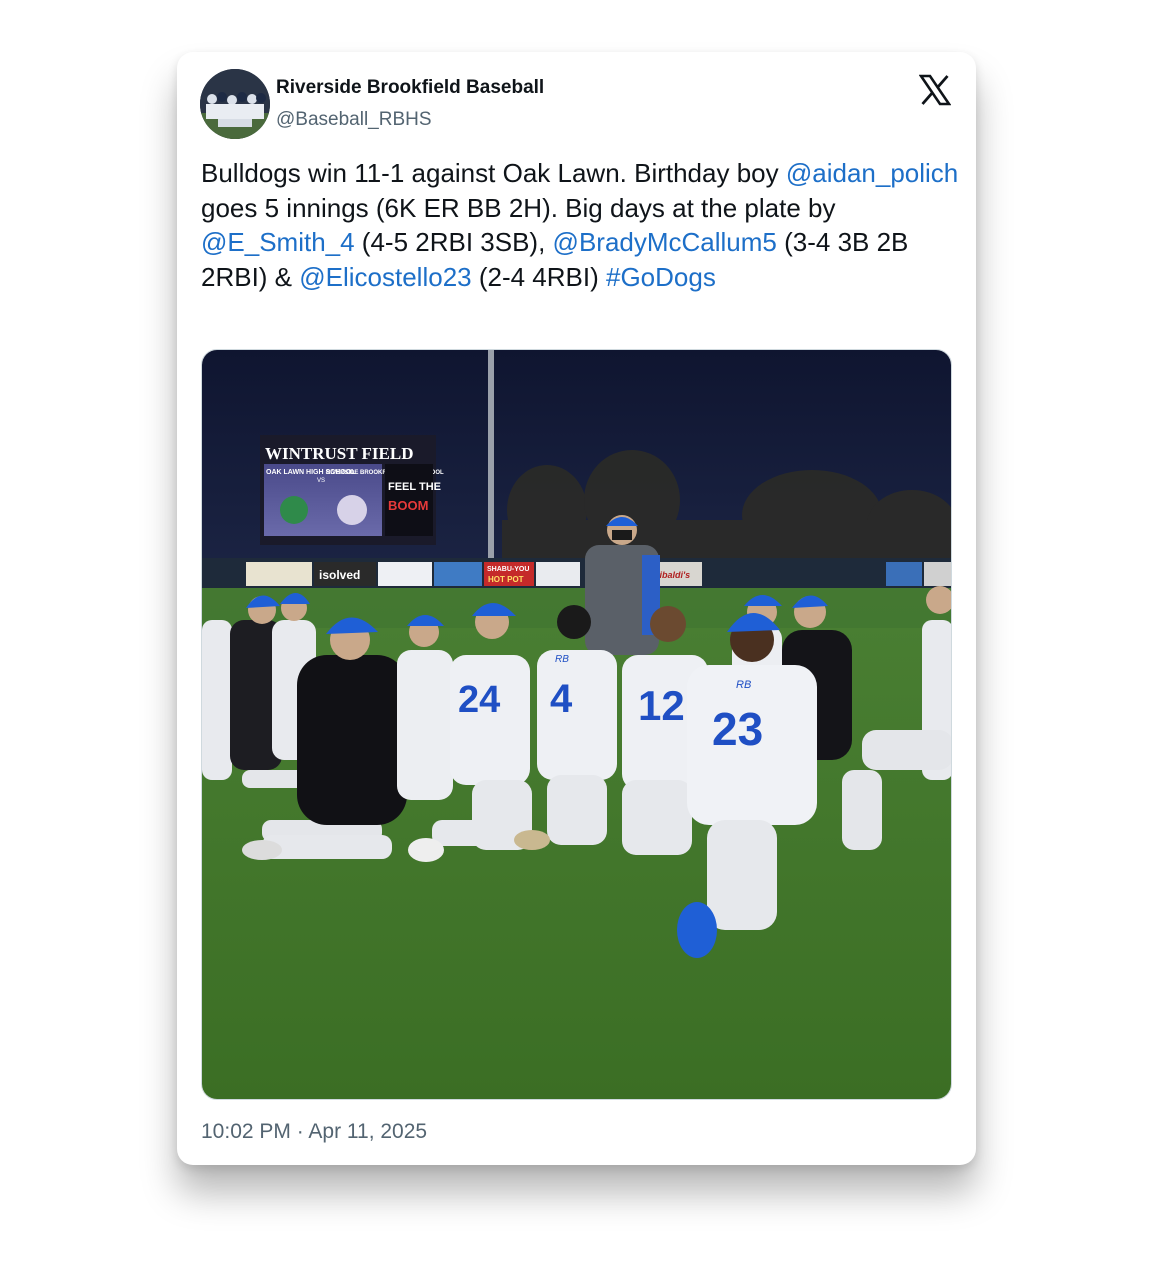  I want to click on jersey-number: 12, so click(661, 705).